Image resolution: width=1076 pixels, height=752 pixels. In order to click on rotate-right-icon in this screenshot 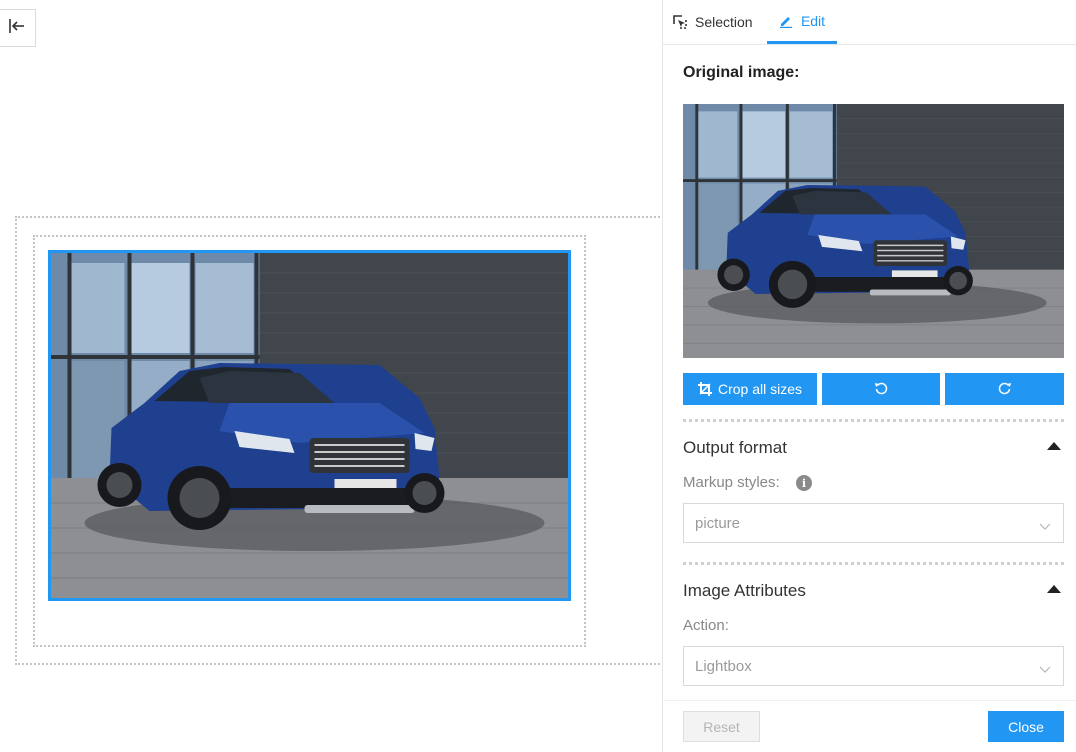, I will do `click(1005, 389)`.